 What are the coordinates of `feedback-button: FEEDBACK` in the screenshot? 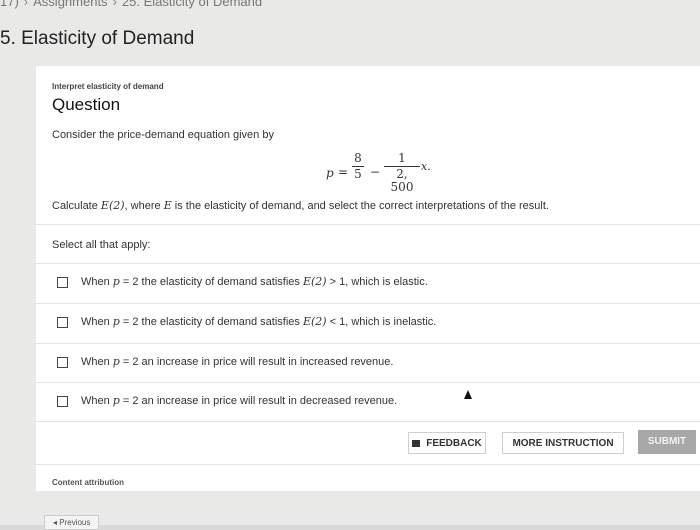 It's located at (447, 443).